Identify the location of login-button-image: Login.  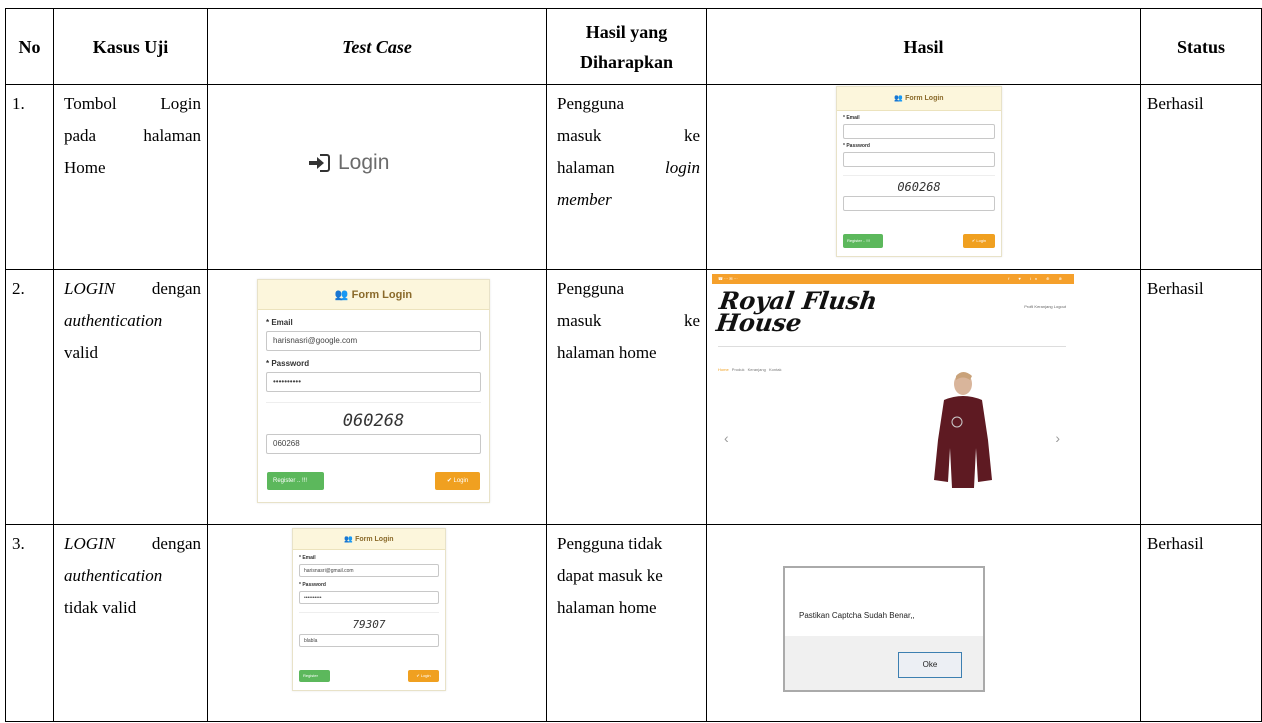
(348, 163).